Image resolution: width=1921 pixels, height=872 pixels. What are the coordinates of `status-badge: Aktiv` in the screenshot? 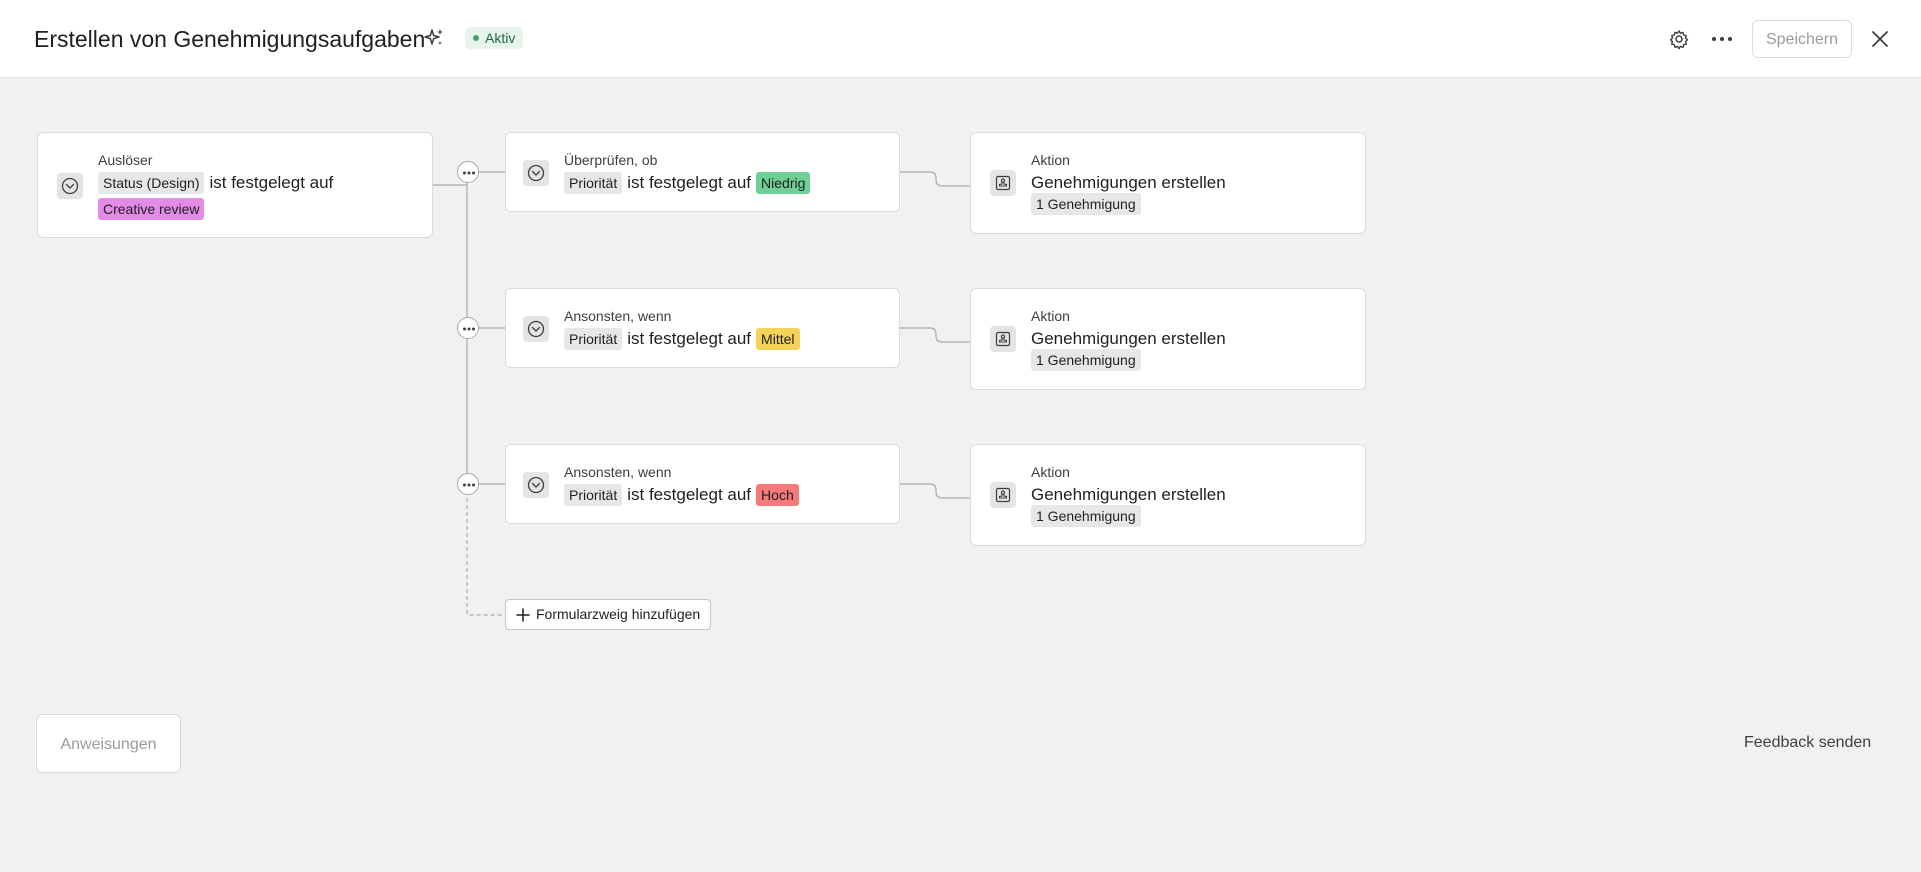 It's located at (494, 38).